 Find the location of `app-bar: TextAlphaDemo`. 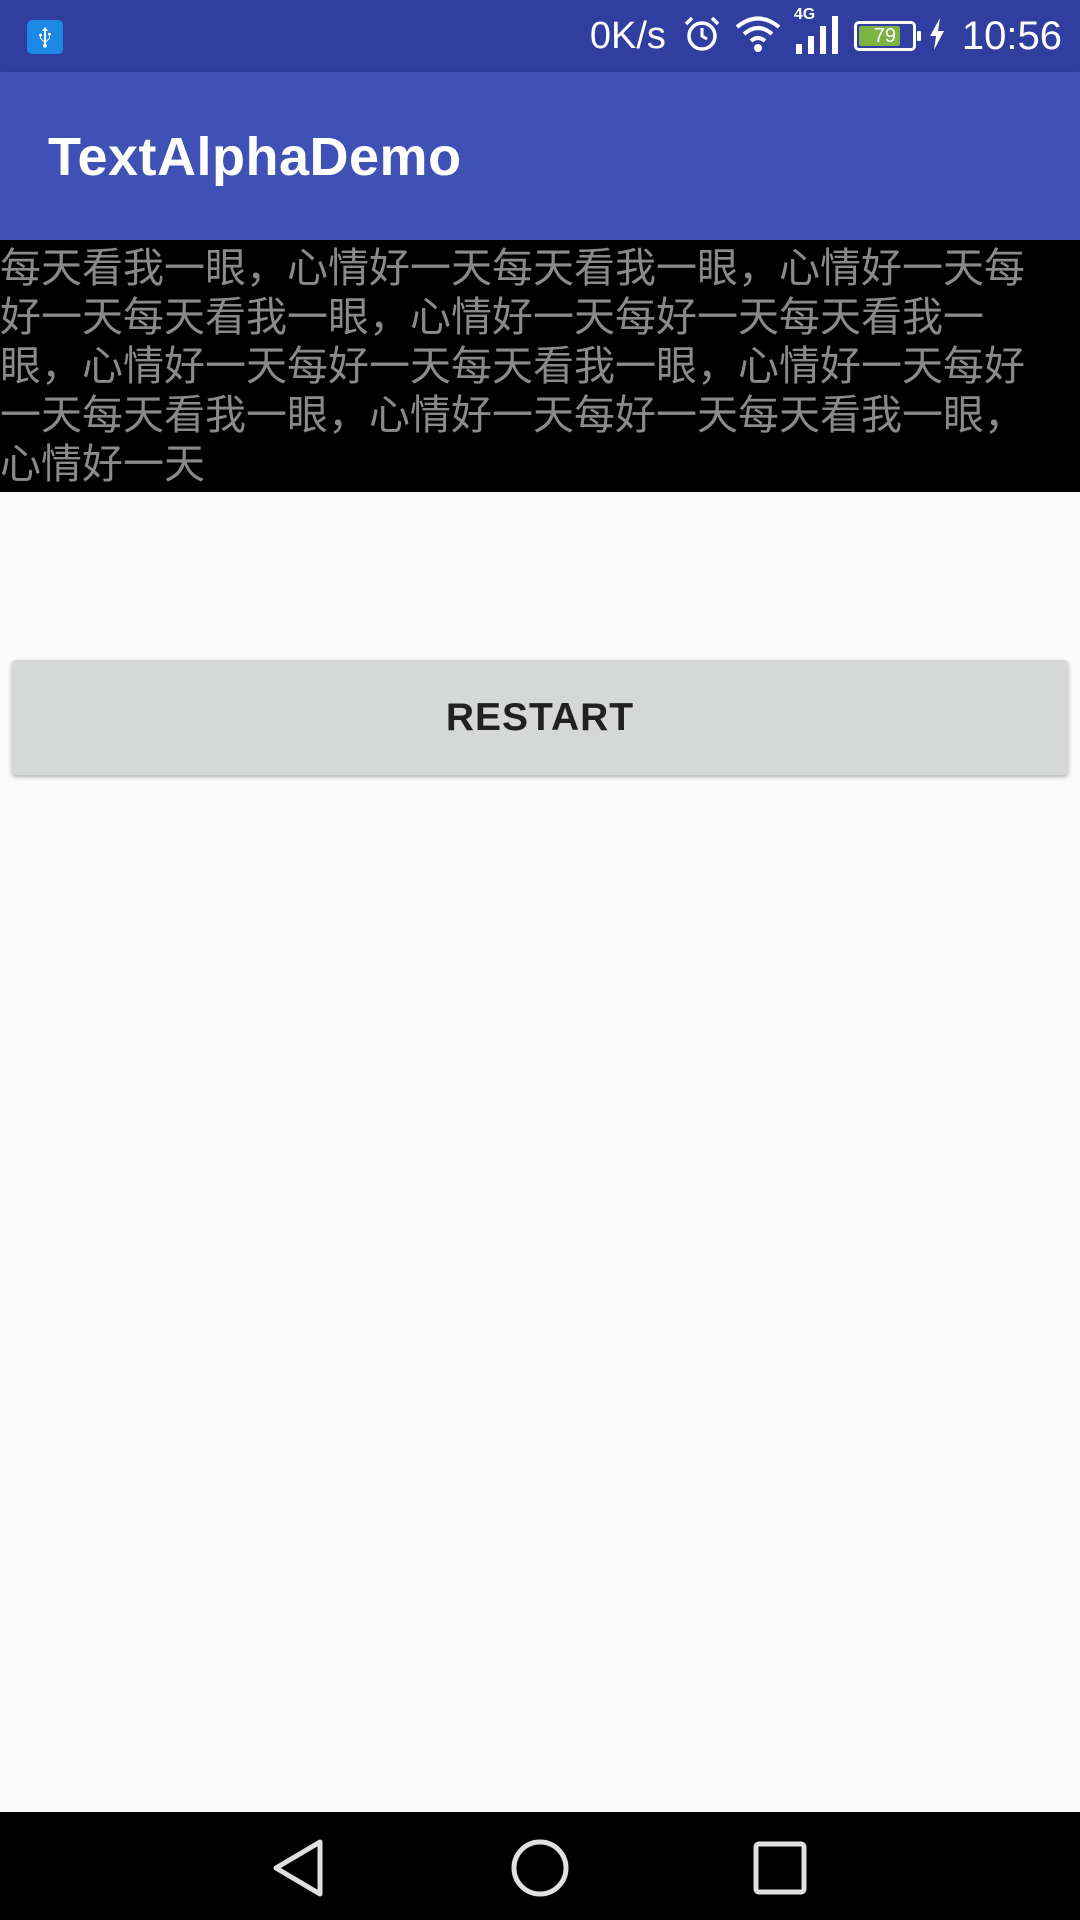

app-bar: TextAlphaDemo is located at coordinates (540, 156).